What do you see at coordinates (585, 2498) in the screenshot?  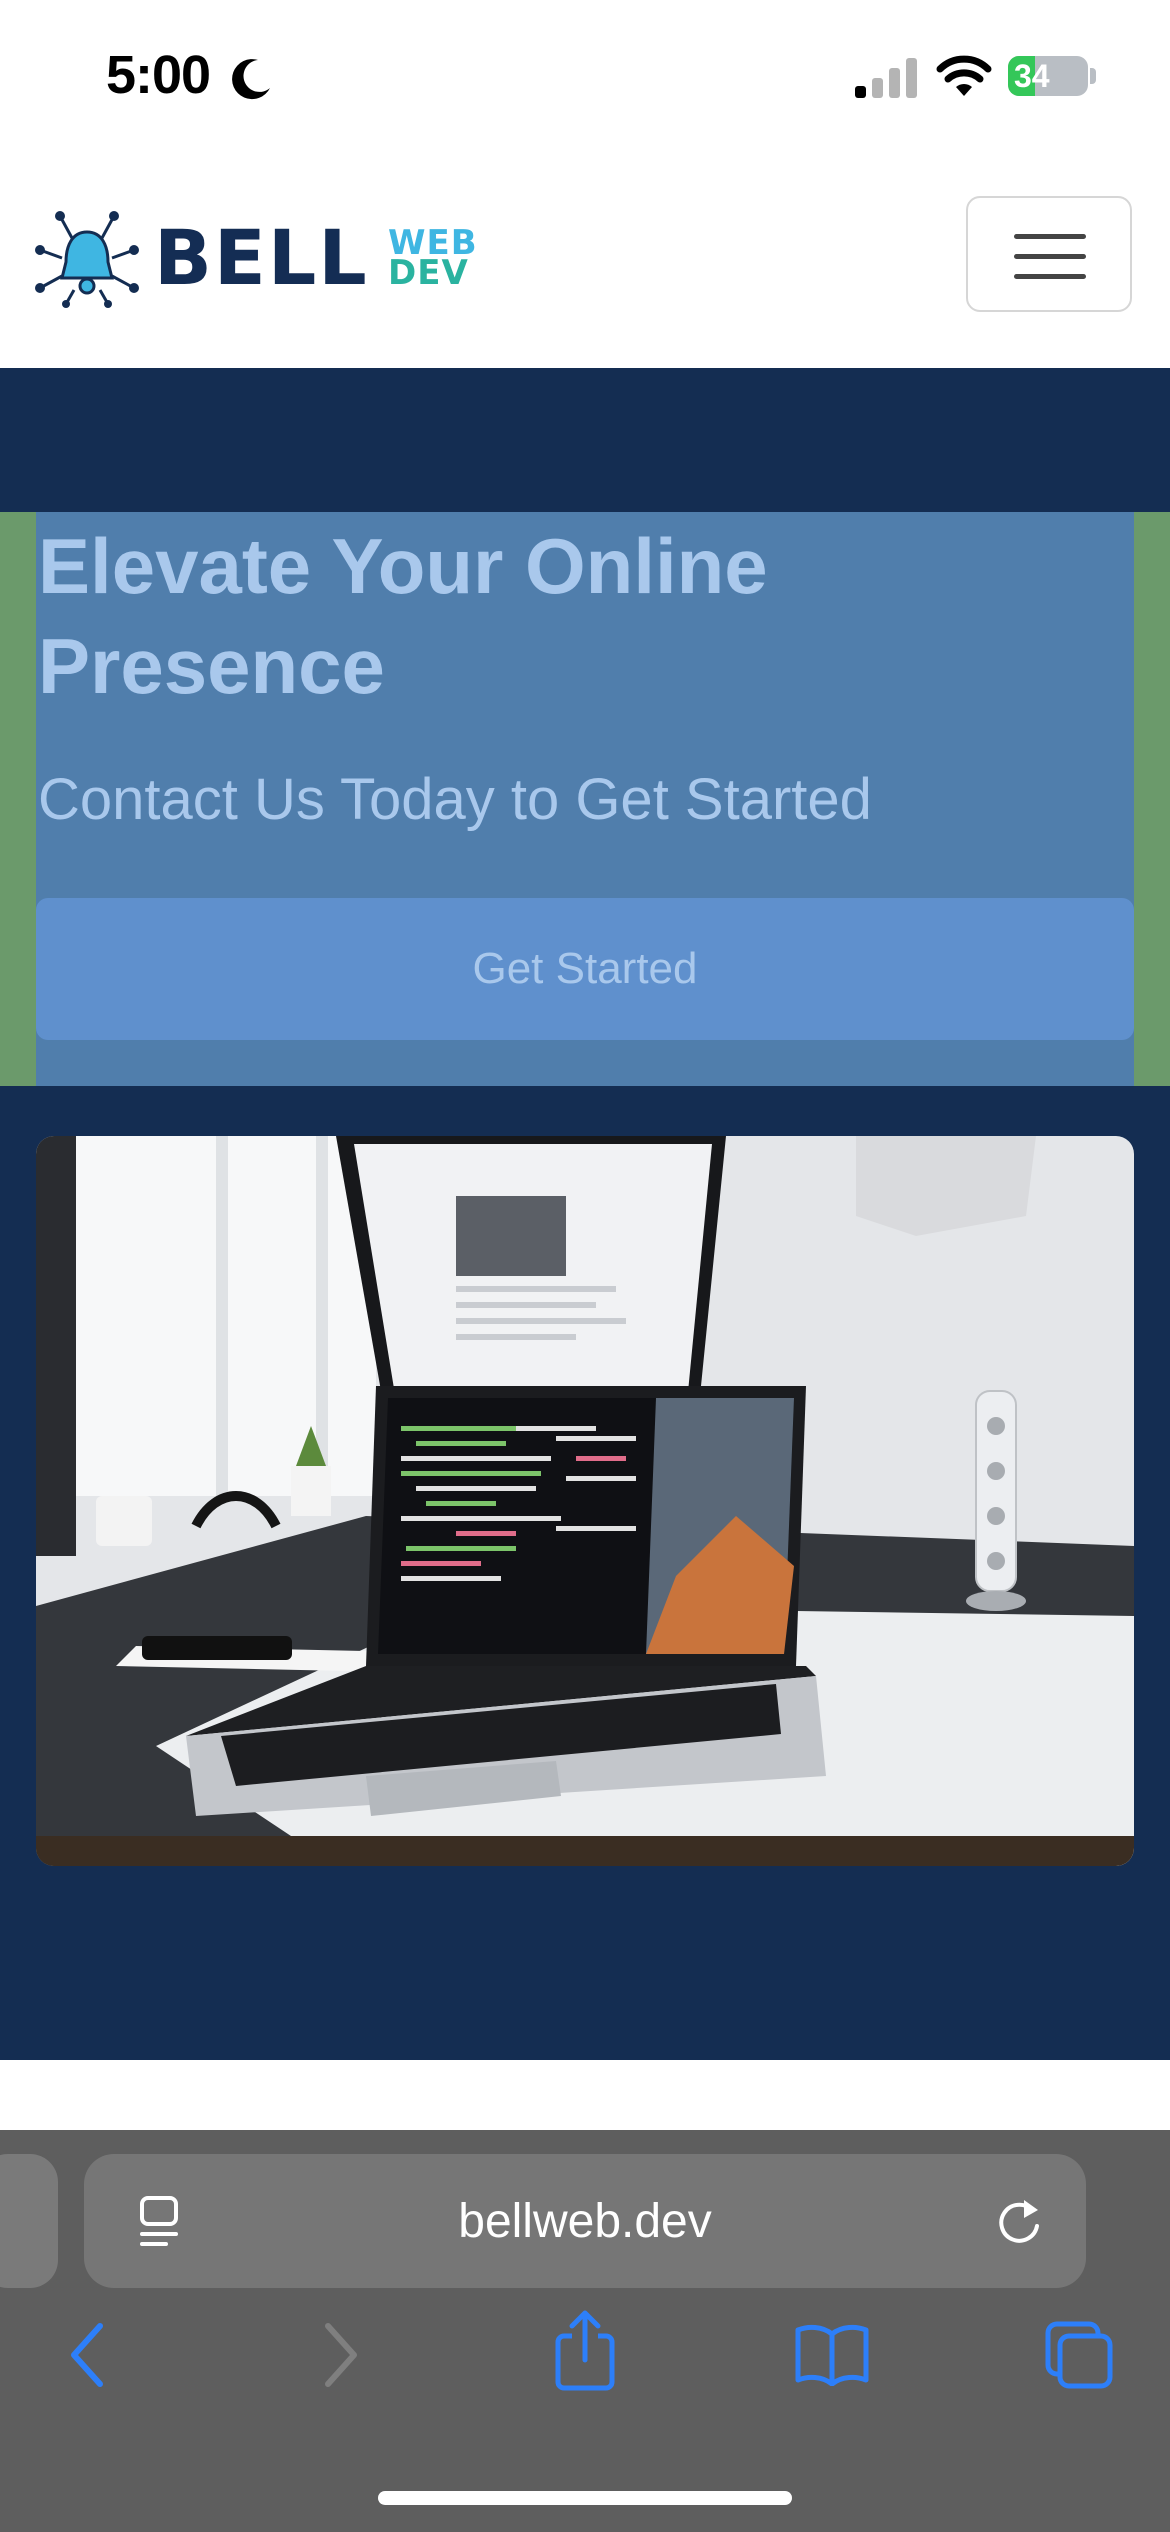 I see `home-indicator` at bounding box center [585, 2498].